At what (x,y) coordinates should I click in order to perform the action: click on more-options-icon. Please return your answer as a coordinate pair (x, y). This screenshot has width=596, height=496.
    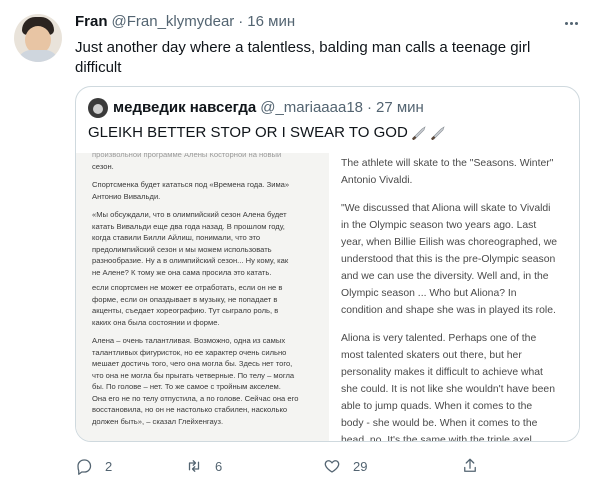
    Looking at the image, I should click on (571, 23).